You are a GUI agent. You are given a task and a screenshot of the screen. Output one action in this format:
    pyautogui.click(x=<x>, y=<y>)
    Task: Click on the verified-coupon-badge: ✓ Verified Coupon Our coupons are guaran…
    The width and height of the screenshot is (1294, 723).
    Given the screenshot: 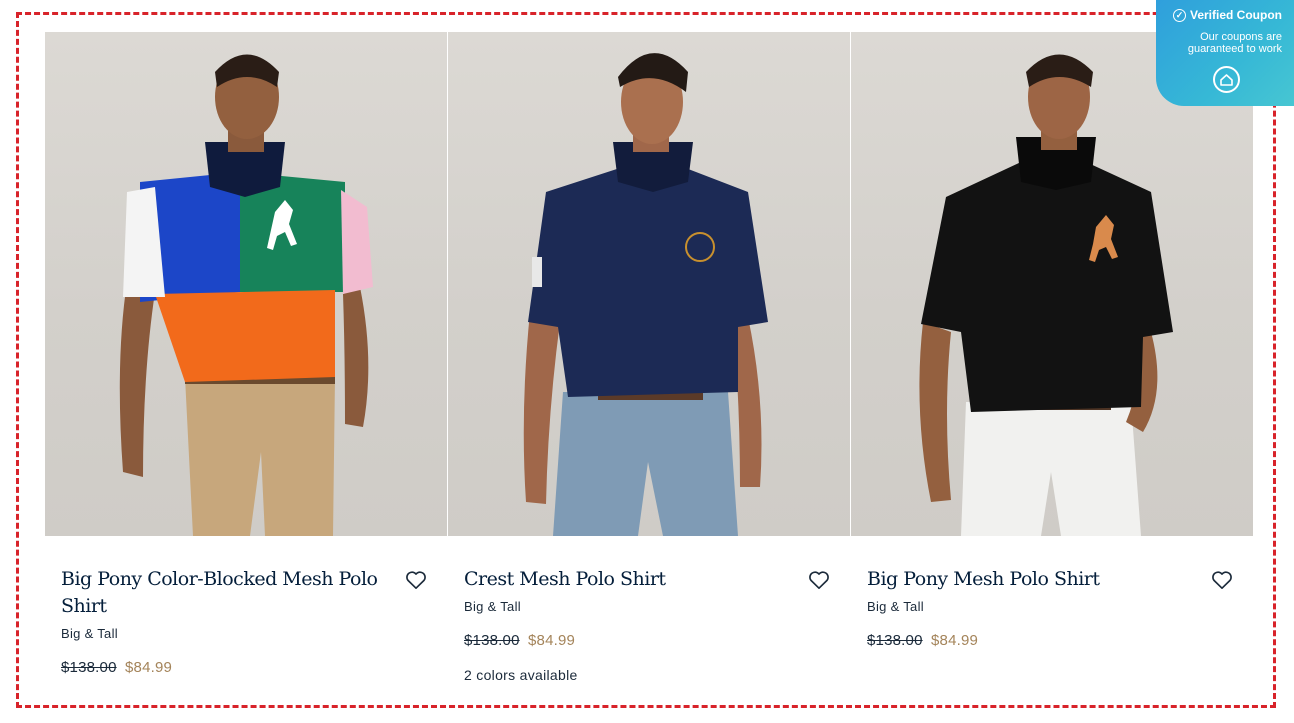 What is the action you would take?
    pyautogui.click(x=1225, y=53)
    